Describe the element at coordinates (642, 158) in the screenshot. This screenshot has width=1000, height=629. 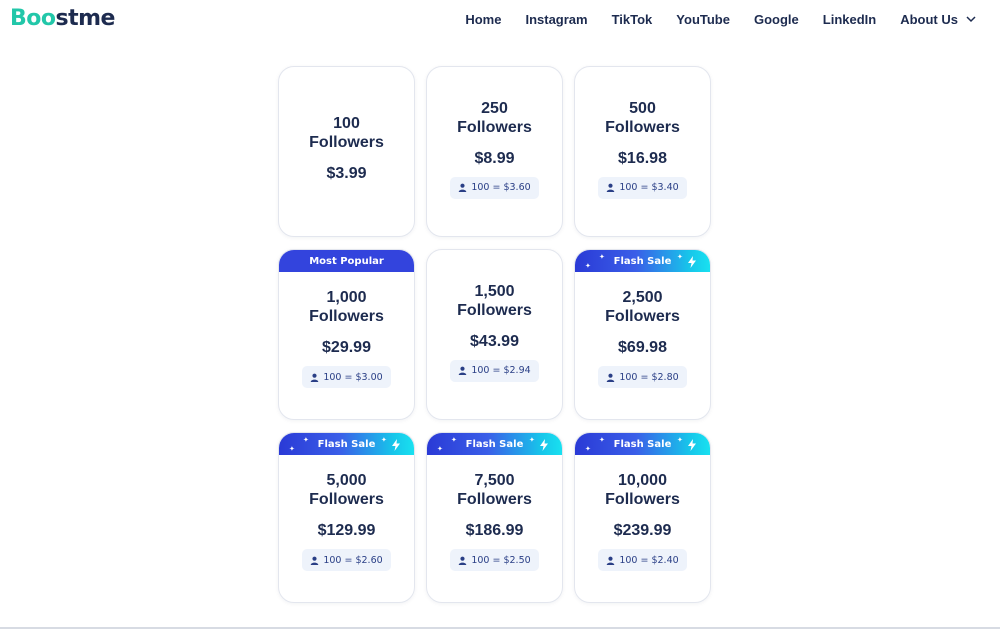
I see `package-price: $16.98` at that location.